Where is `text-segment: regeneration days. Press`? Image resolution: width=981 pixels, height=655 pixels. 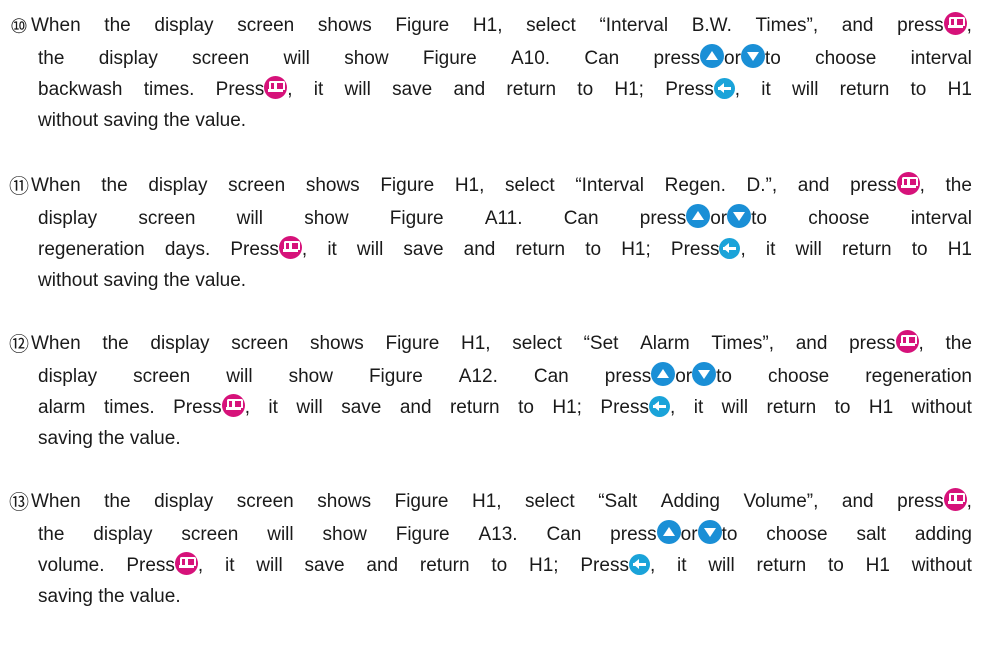 text-segment: regeneration days. Press is located at coordinates (158, 249).